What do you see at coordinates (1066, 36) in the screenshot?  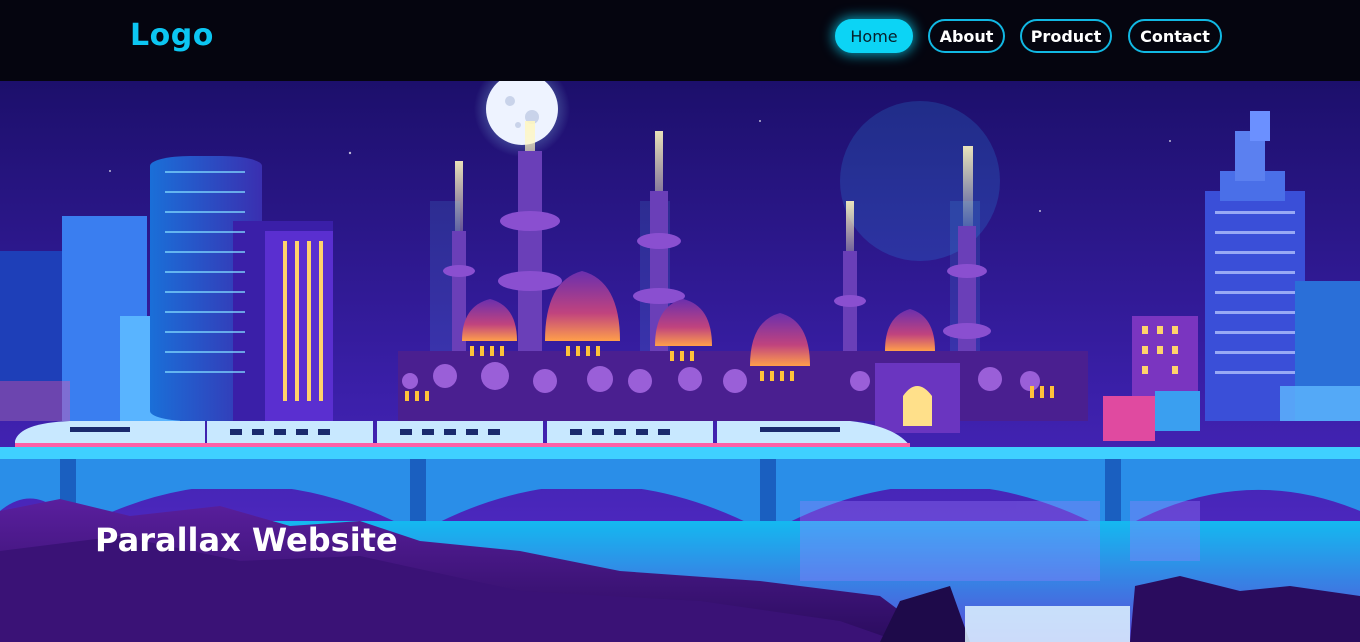 I see `nav-product-button: Product` at bounding box center [1066, 36].